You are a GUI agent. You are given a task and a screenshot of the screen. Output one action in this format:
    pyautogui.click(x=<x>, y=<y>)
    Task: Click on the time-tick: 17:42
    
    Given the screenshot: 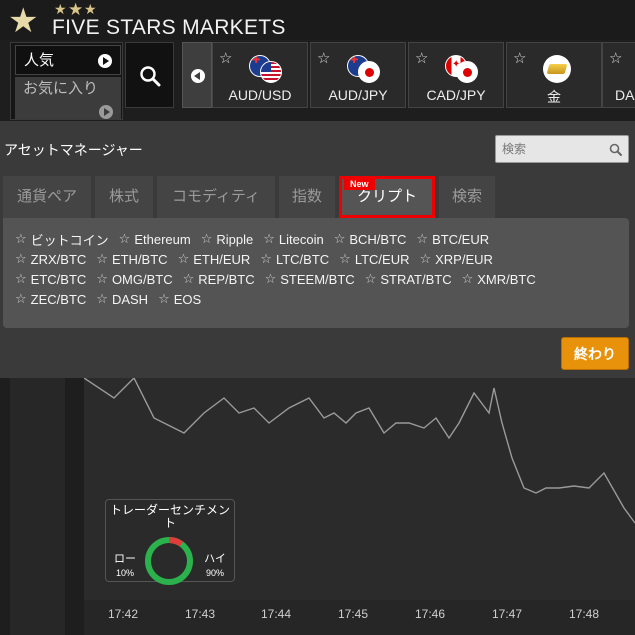 What is the action you would take?
    pyautogui.click(x=123, y=614)
    